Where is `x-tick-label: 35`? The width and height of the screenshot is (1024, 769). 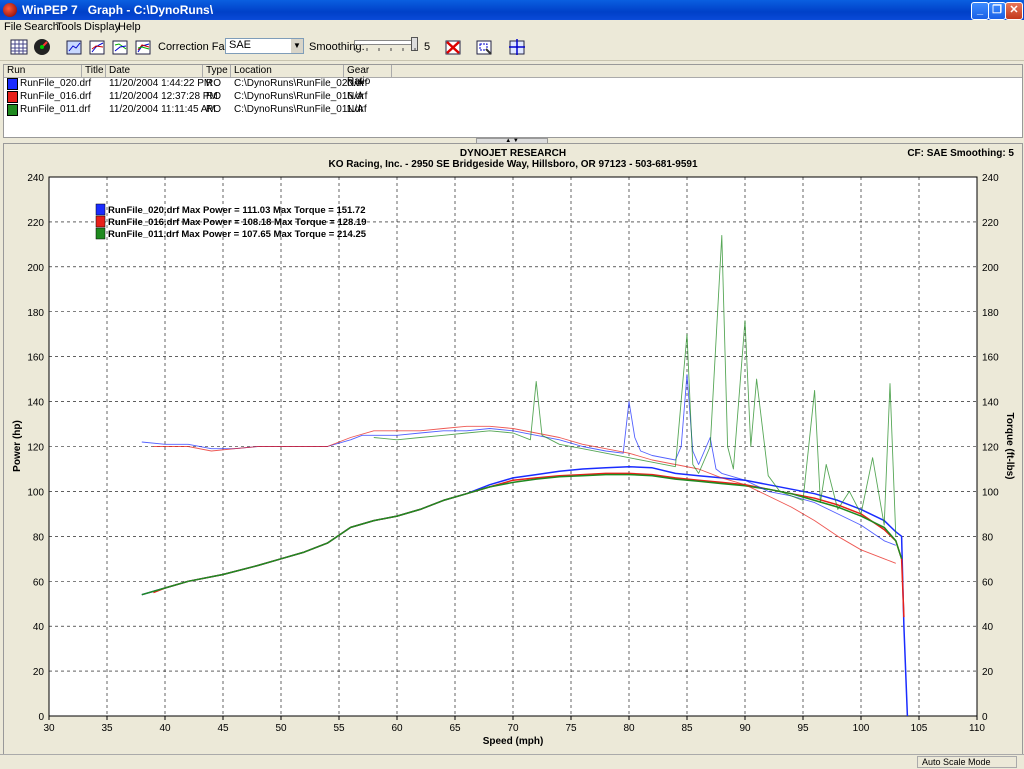 x-tick-label: 35 is located at coordinates (107, 728).